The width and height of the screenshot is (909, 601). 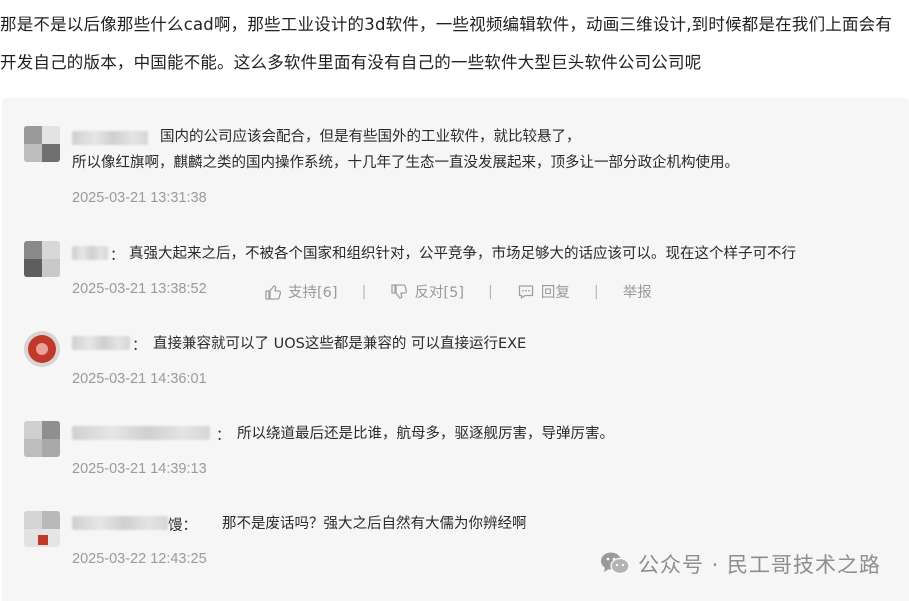 I want to click on comment-bubble-icon, so click(x=526, y=291).